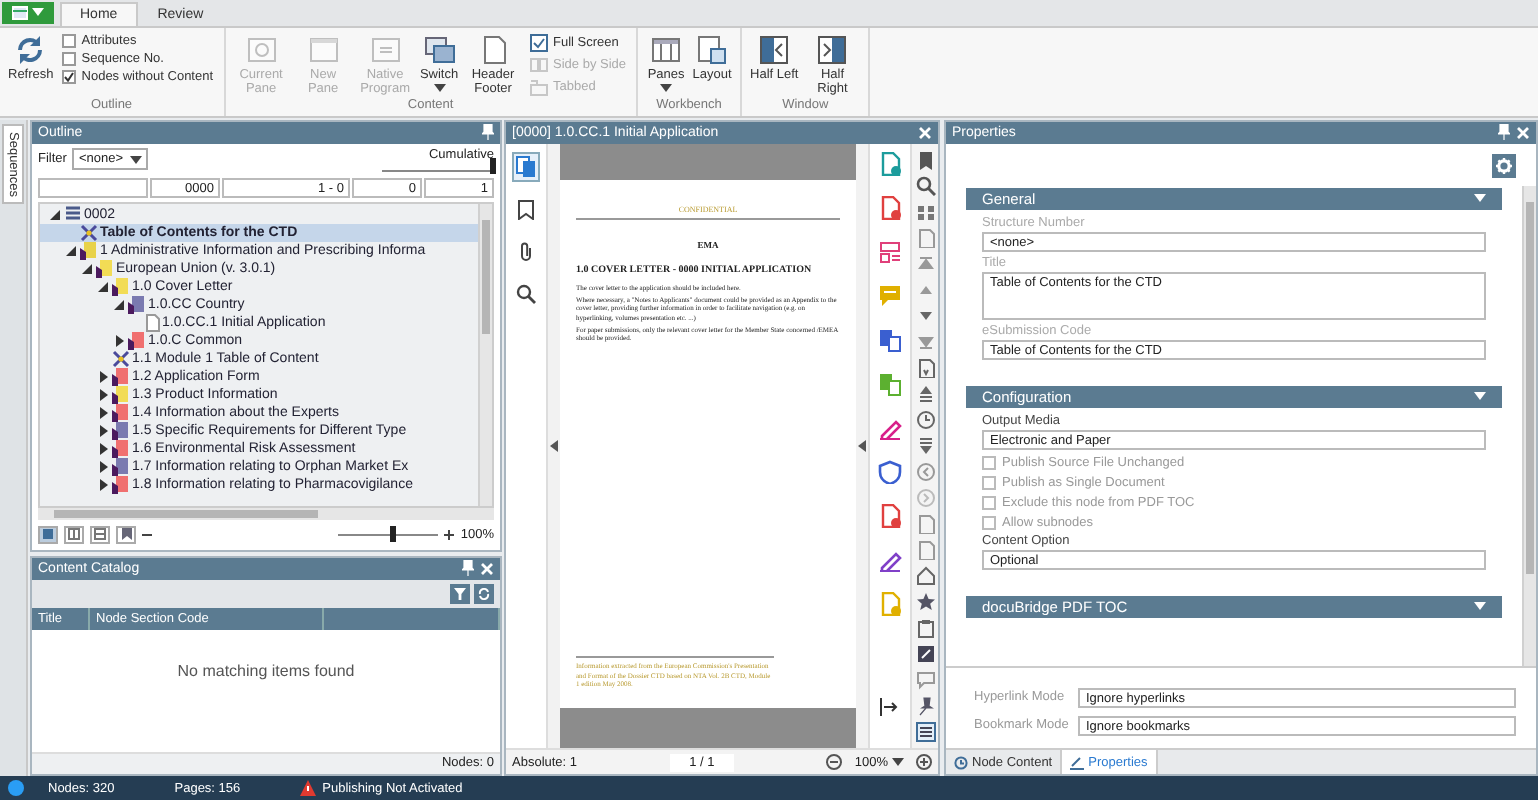 The height and width of the screenshot is (800, 1538). What do you see at coordinates (890, 707) in the screenshot?
I see `exit-icon` at bounding box center [890, 707].